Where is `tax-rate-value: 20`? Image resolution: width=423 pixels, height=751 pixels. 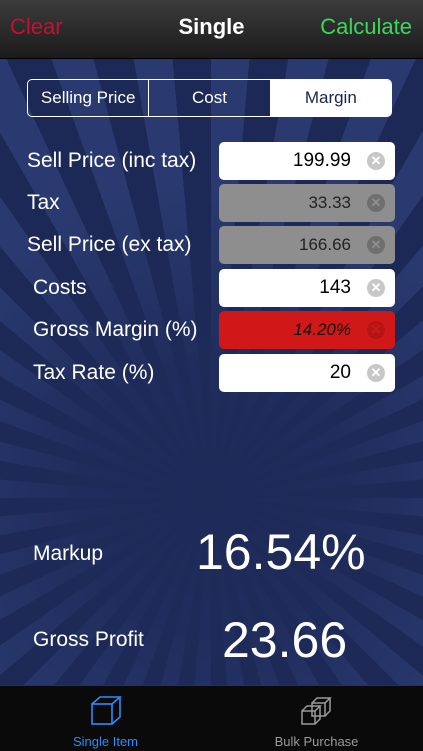 tax-rate-value: 20 is located at coordinates (340, 372).